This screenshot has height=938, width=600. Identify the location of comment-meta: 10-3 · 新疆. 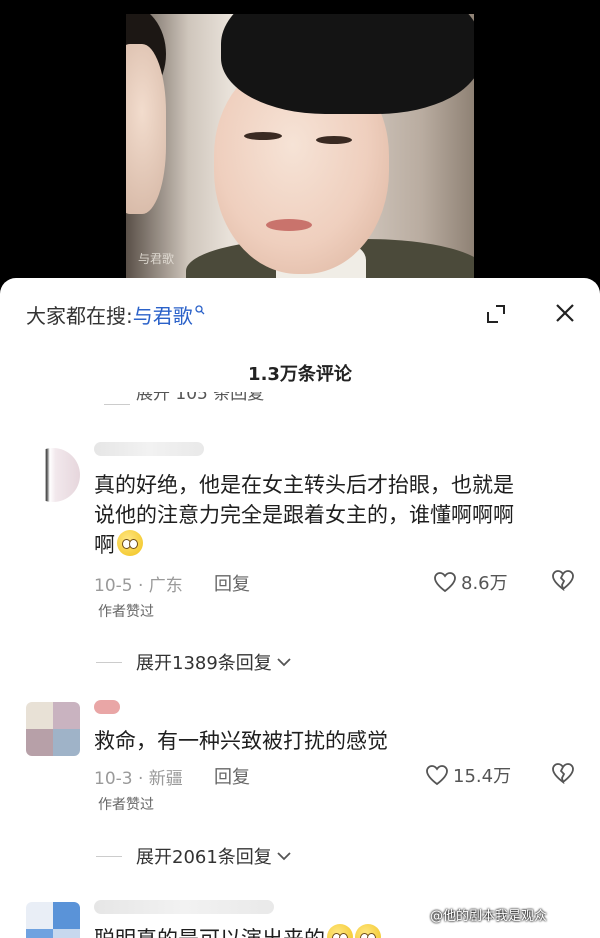
(138, 779).